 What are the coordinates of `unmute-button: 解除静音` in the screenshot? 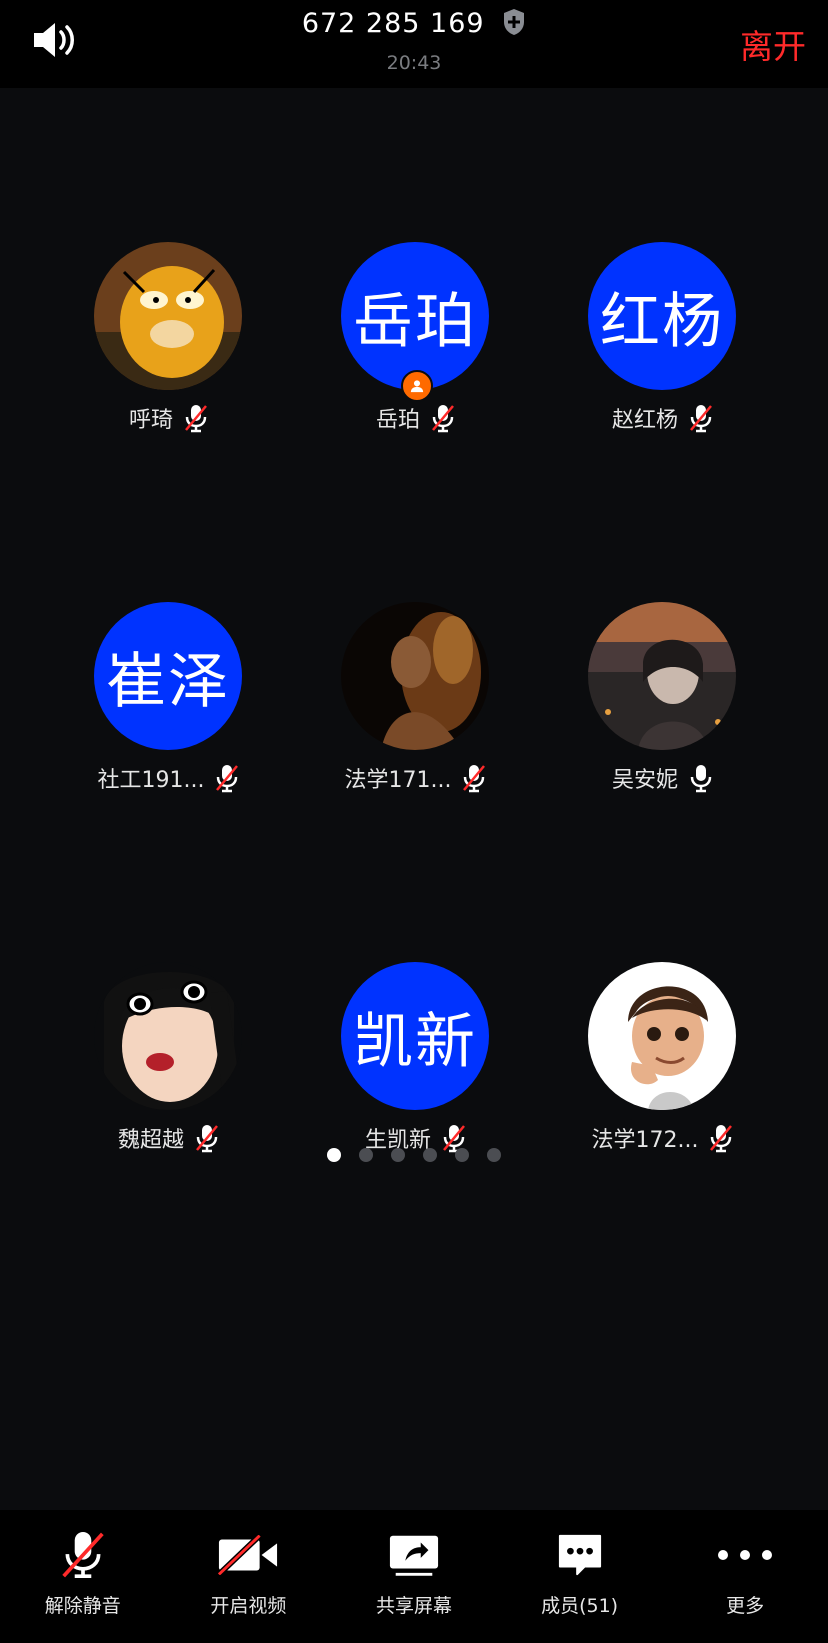 It's located at (83, 1576).